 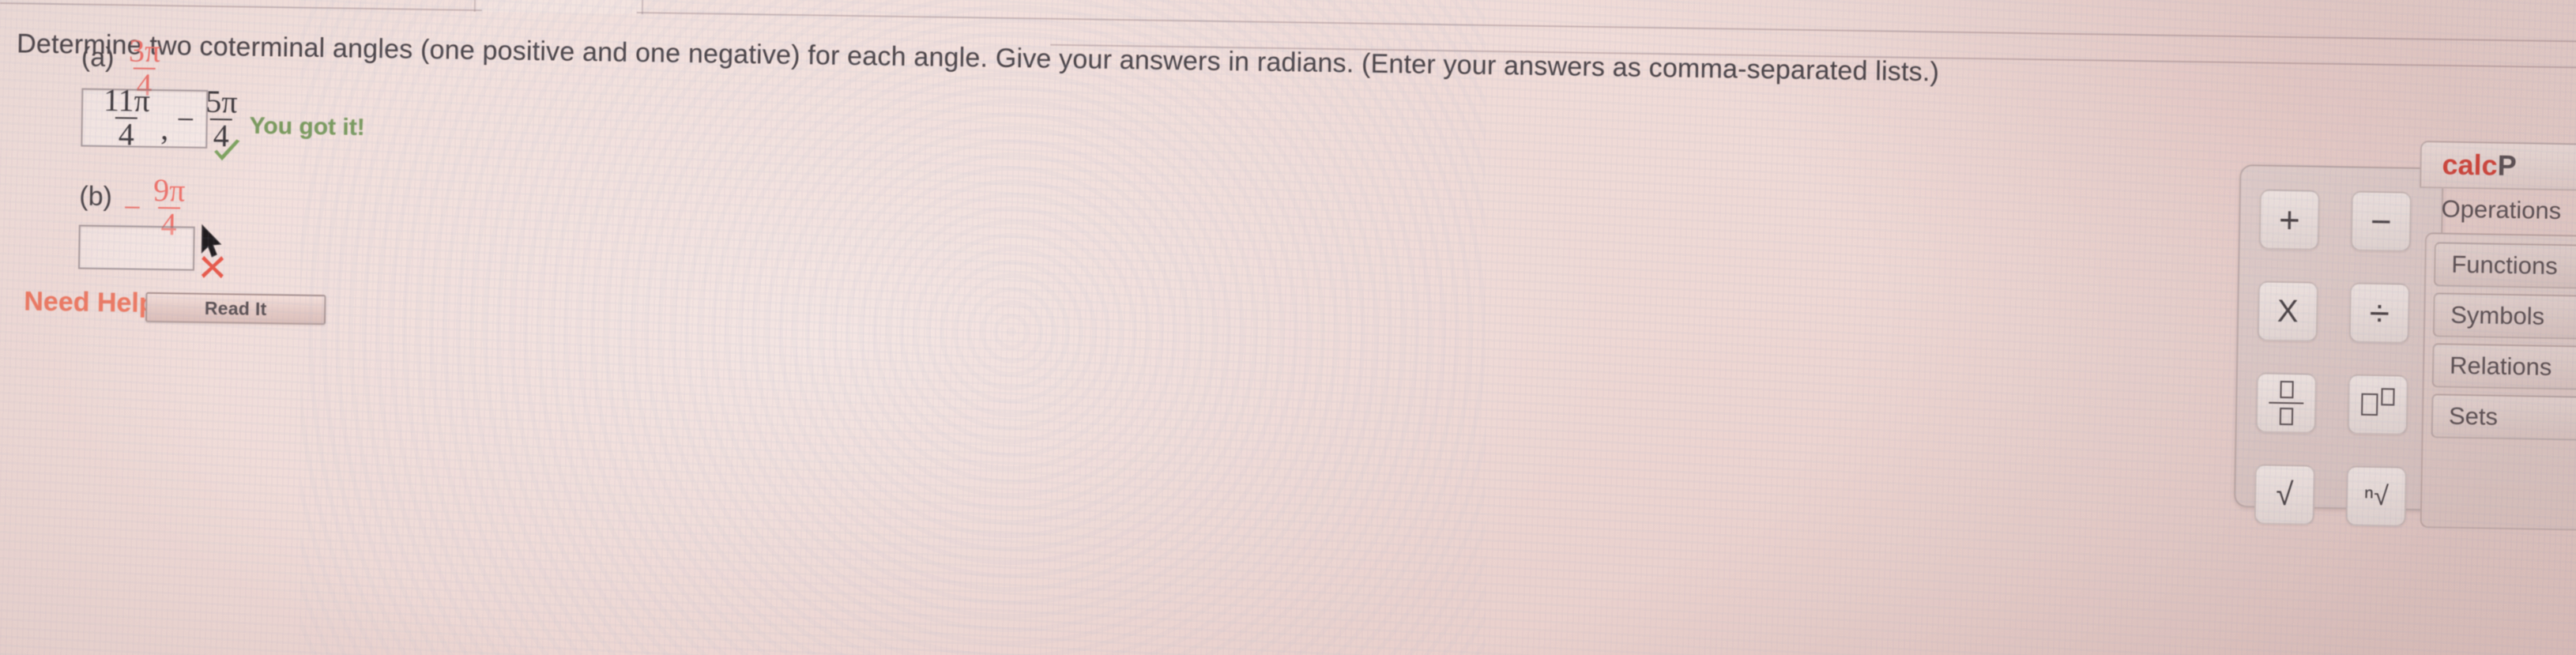 What do you see at coordinates (2470, 165) in the screenshot?
I see `calcpad-brand-prefix: calc` at bounding box center [2470, 165].